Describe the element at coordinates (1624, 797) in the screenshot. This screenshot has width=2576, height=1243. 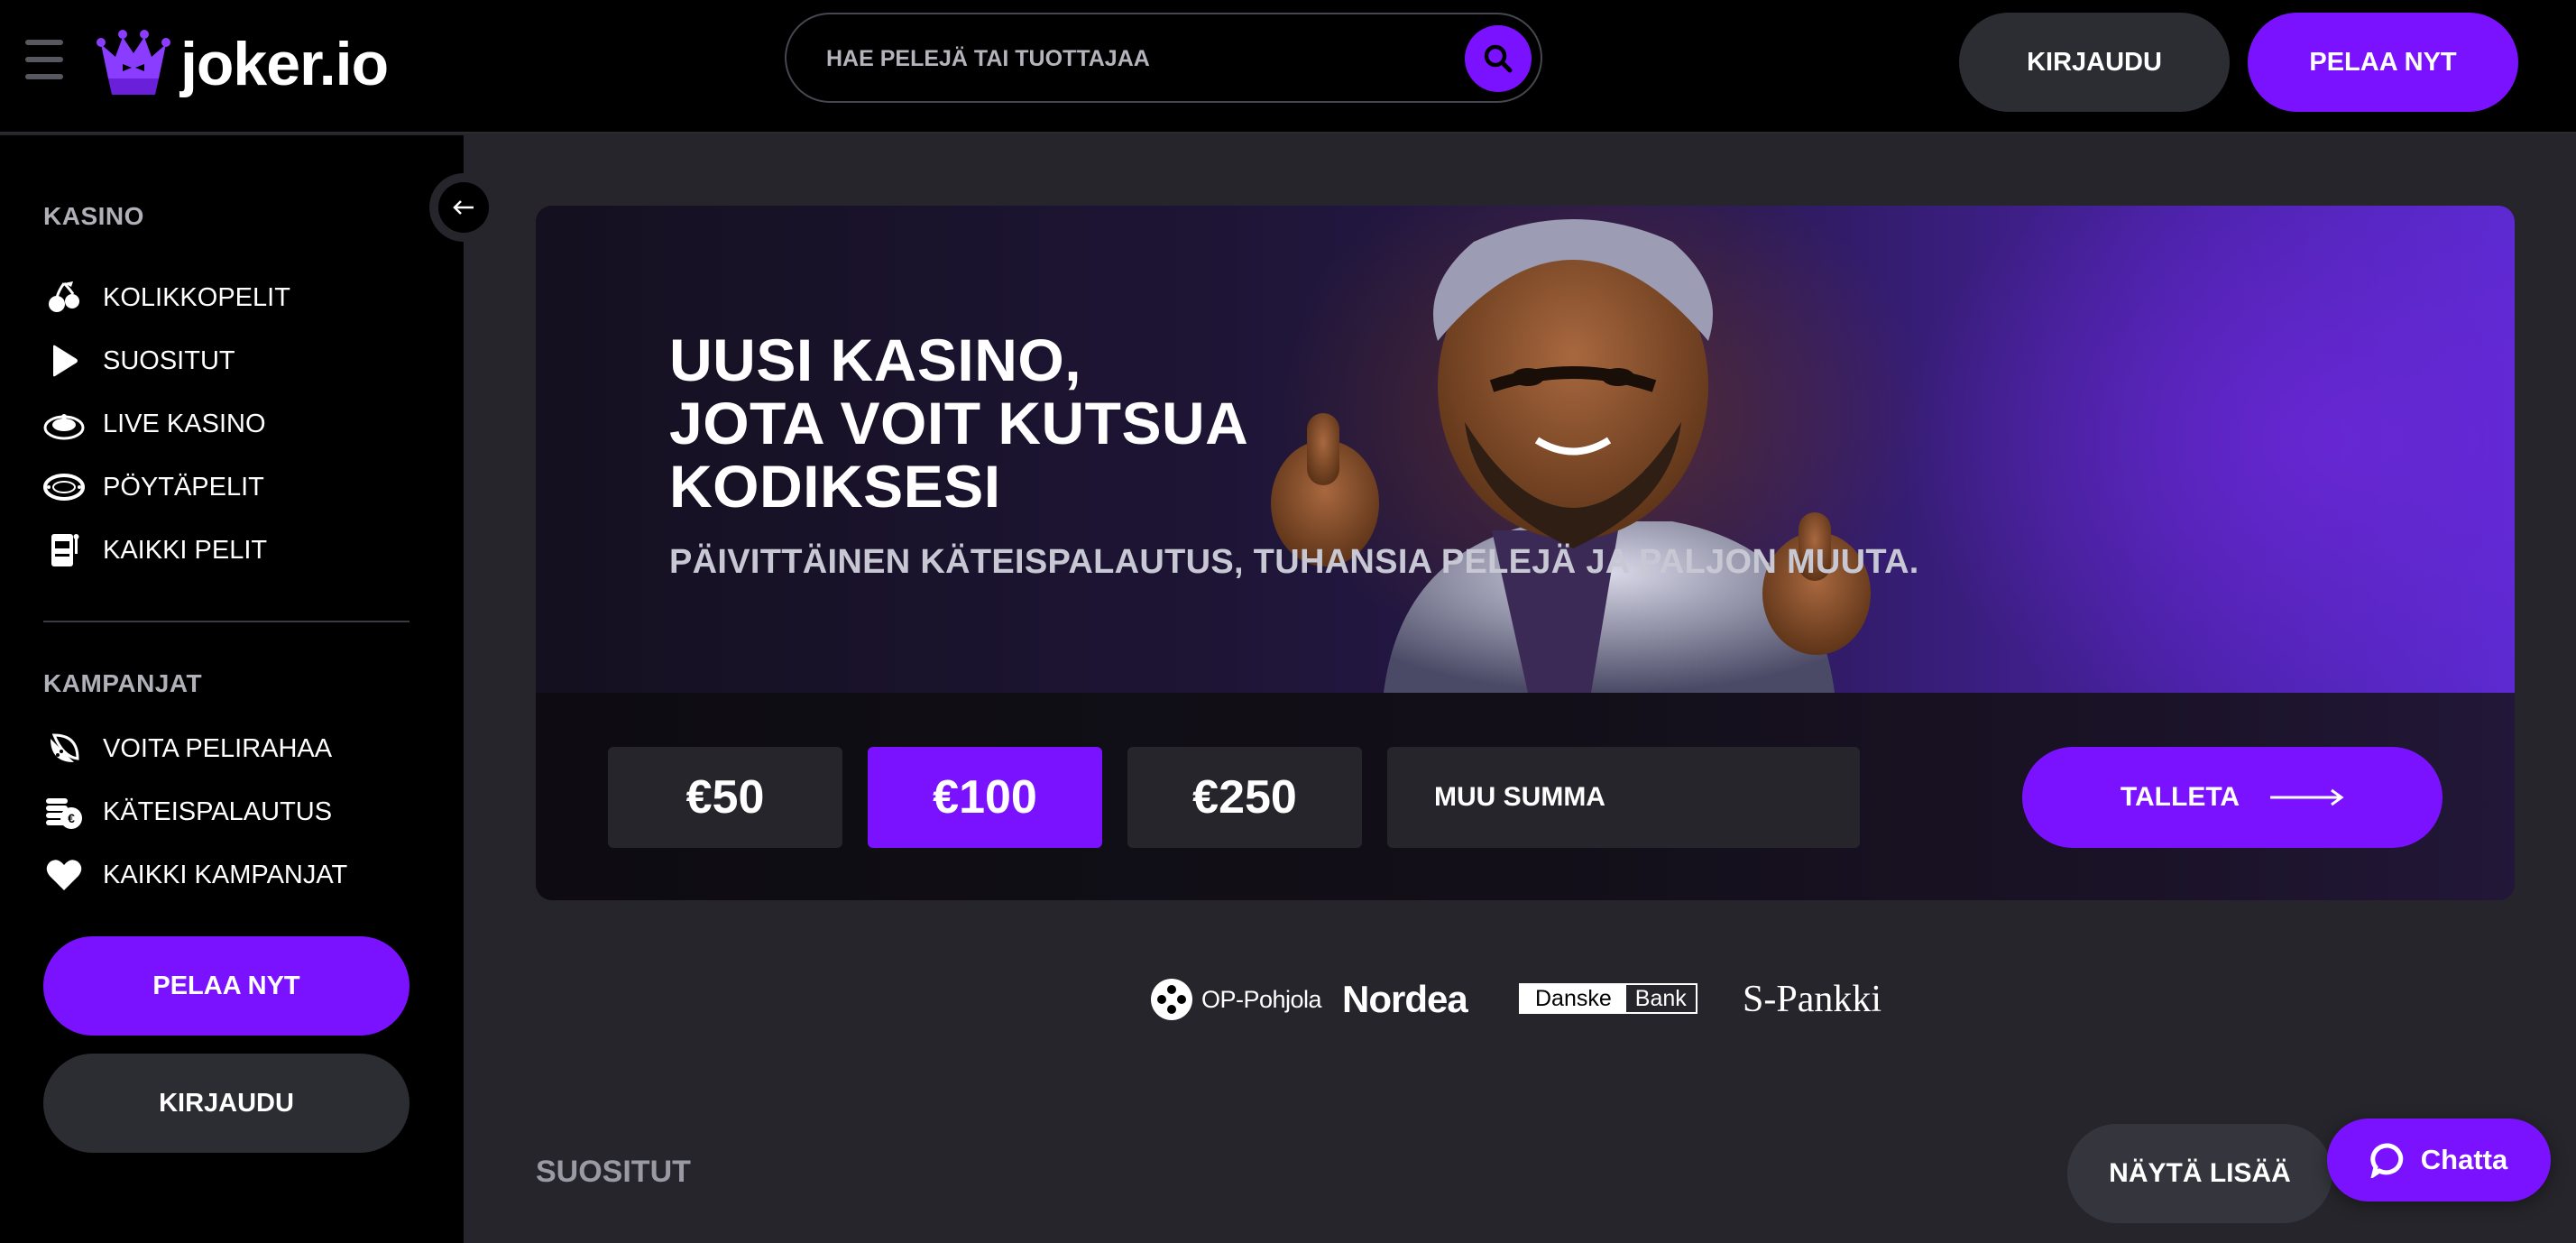
I see `other-amount-input` at that location.